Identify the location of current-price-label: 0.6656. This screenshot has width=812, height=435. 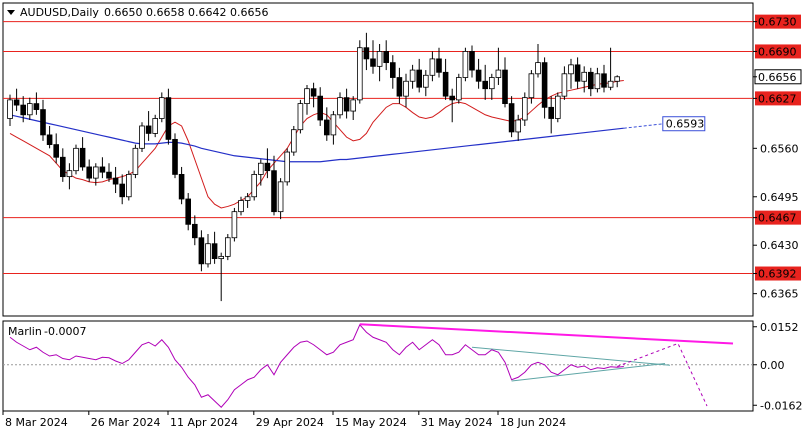
(777, 77).